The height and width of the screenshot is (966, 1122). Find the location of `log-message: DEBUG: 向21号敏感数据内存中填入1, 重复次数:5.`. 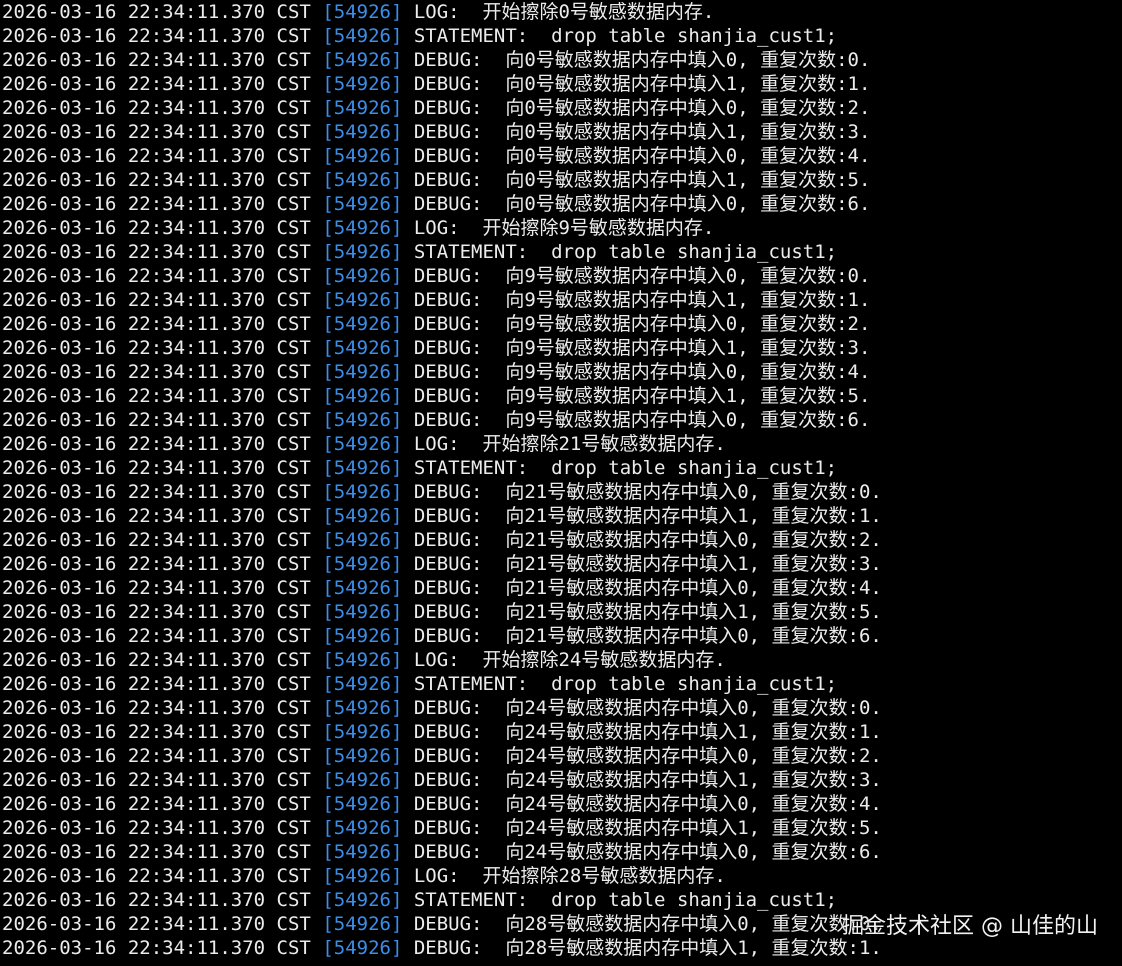

log-message: DEBUG: 向21号敏感数据内存中填入1, 重复次数:5. is located at coordinates (647, 612).